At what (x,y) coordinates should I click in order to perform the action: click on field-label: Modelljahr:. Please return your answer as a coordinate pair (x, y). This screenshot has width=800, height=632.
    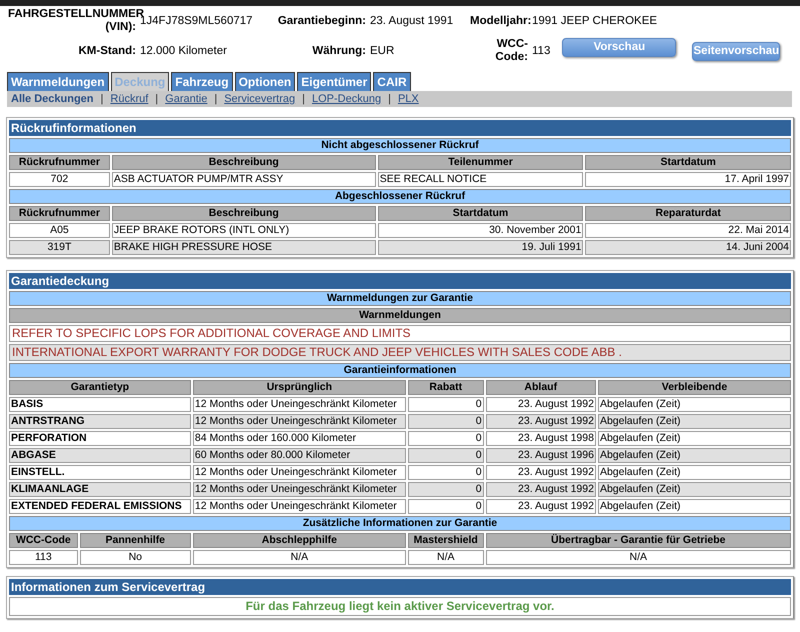
    Looking at the image, I should click on (501, 21).